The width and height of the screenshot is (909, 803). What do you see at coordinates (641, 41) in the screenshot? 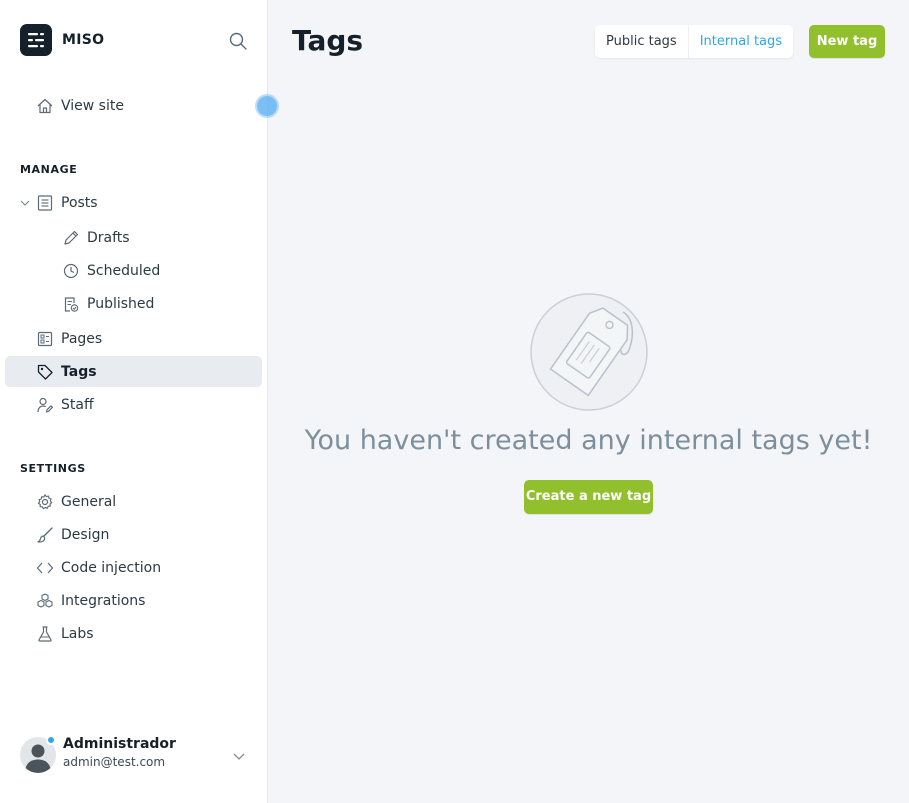
I see `tab-public-tags: Public tags` at bounding box center [641, 41].